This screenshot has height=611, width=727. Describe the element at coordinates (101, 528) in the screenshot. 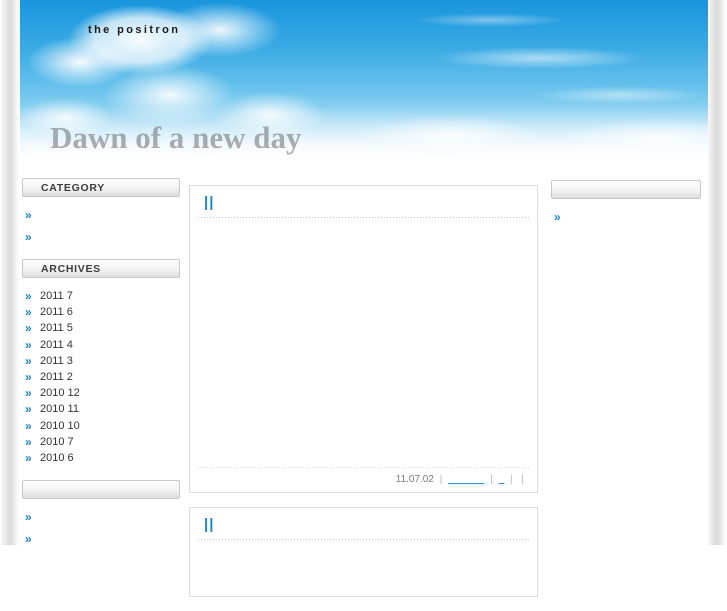

I see `untitled-widget-list: » »` at that location.